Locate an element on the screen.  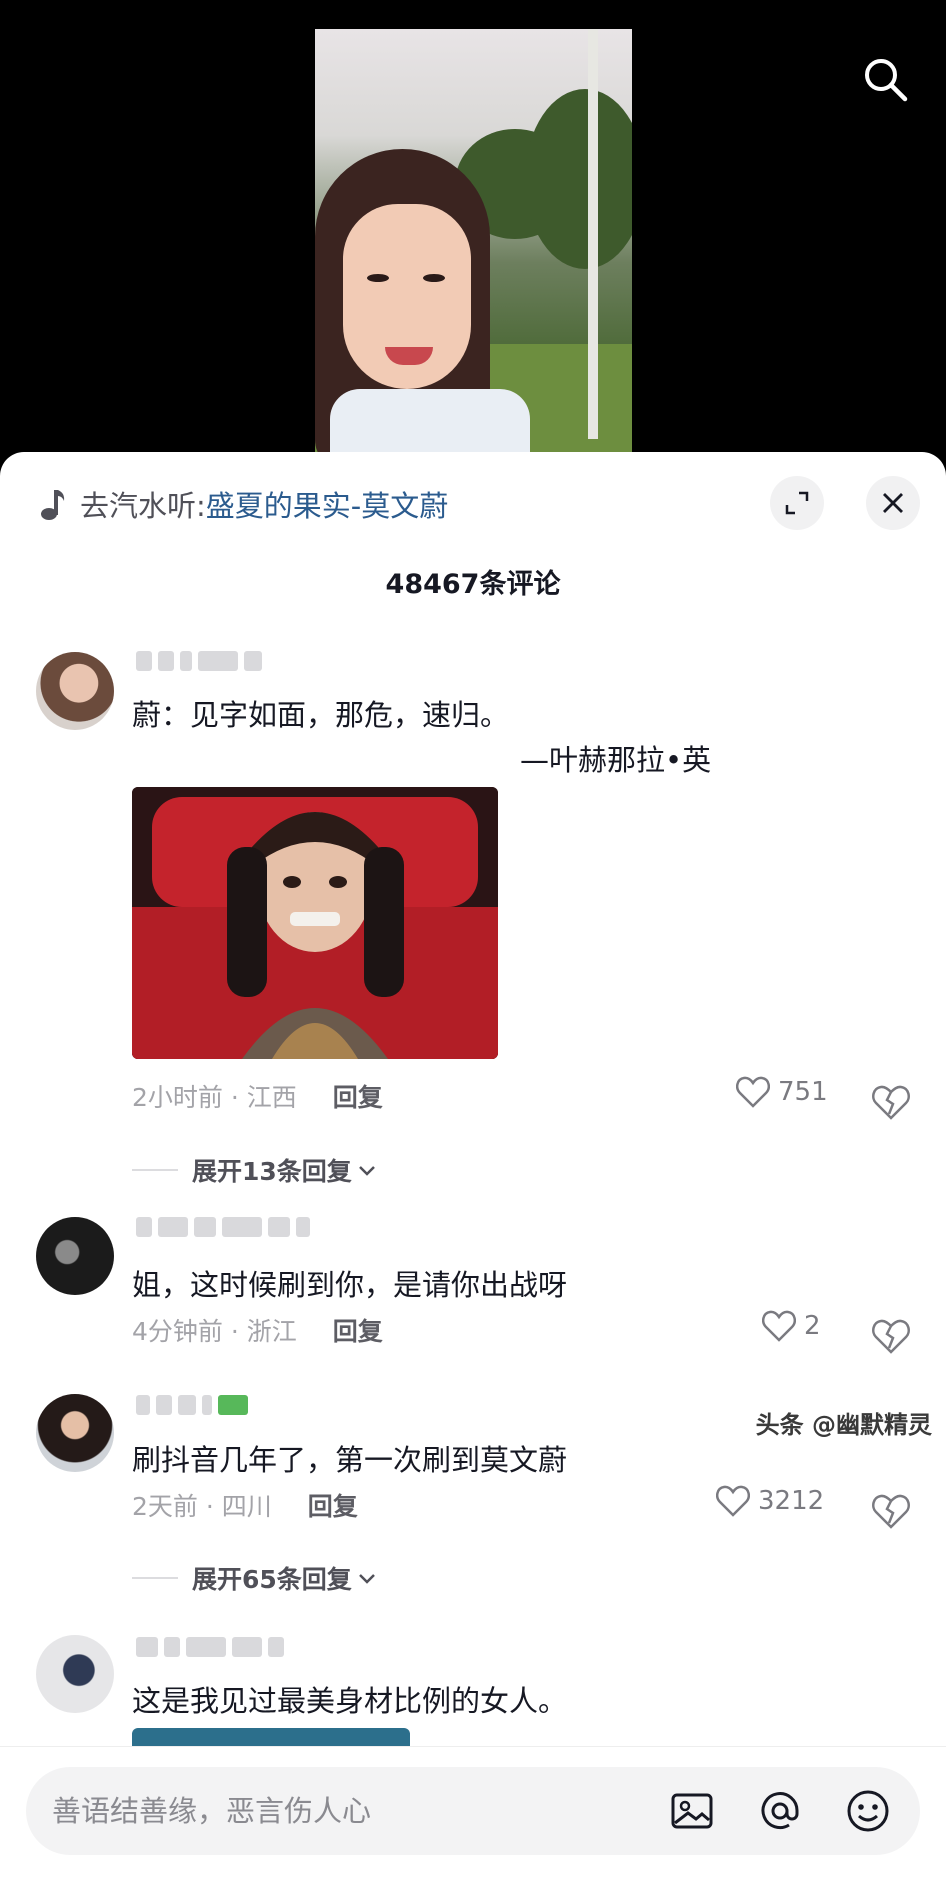
music-link: 去汽水听: 盛夏的果实-莫文蔚 is located at coordinates (244, 504).